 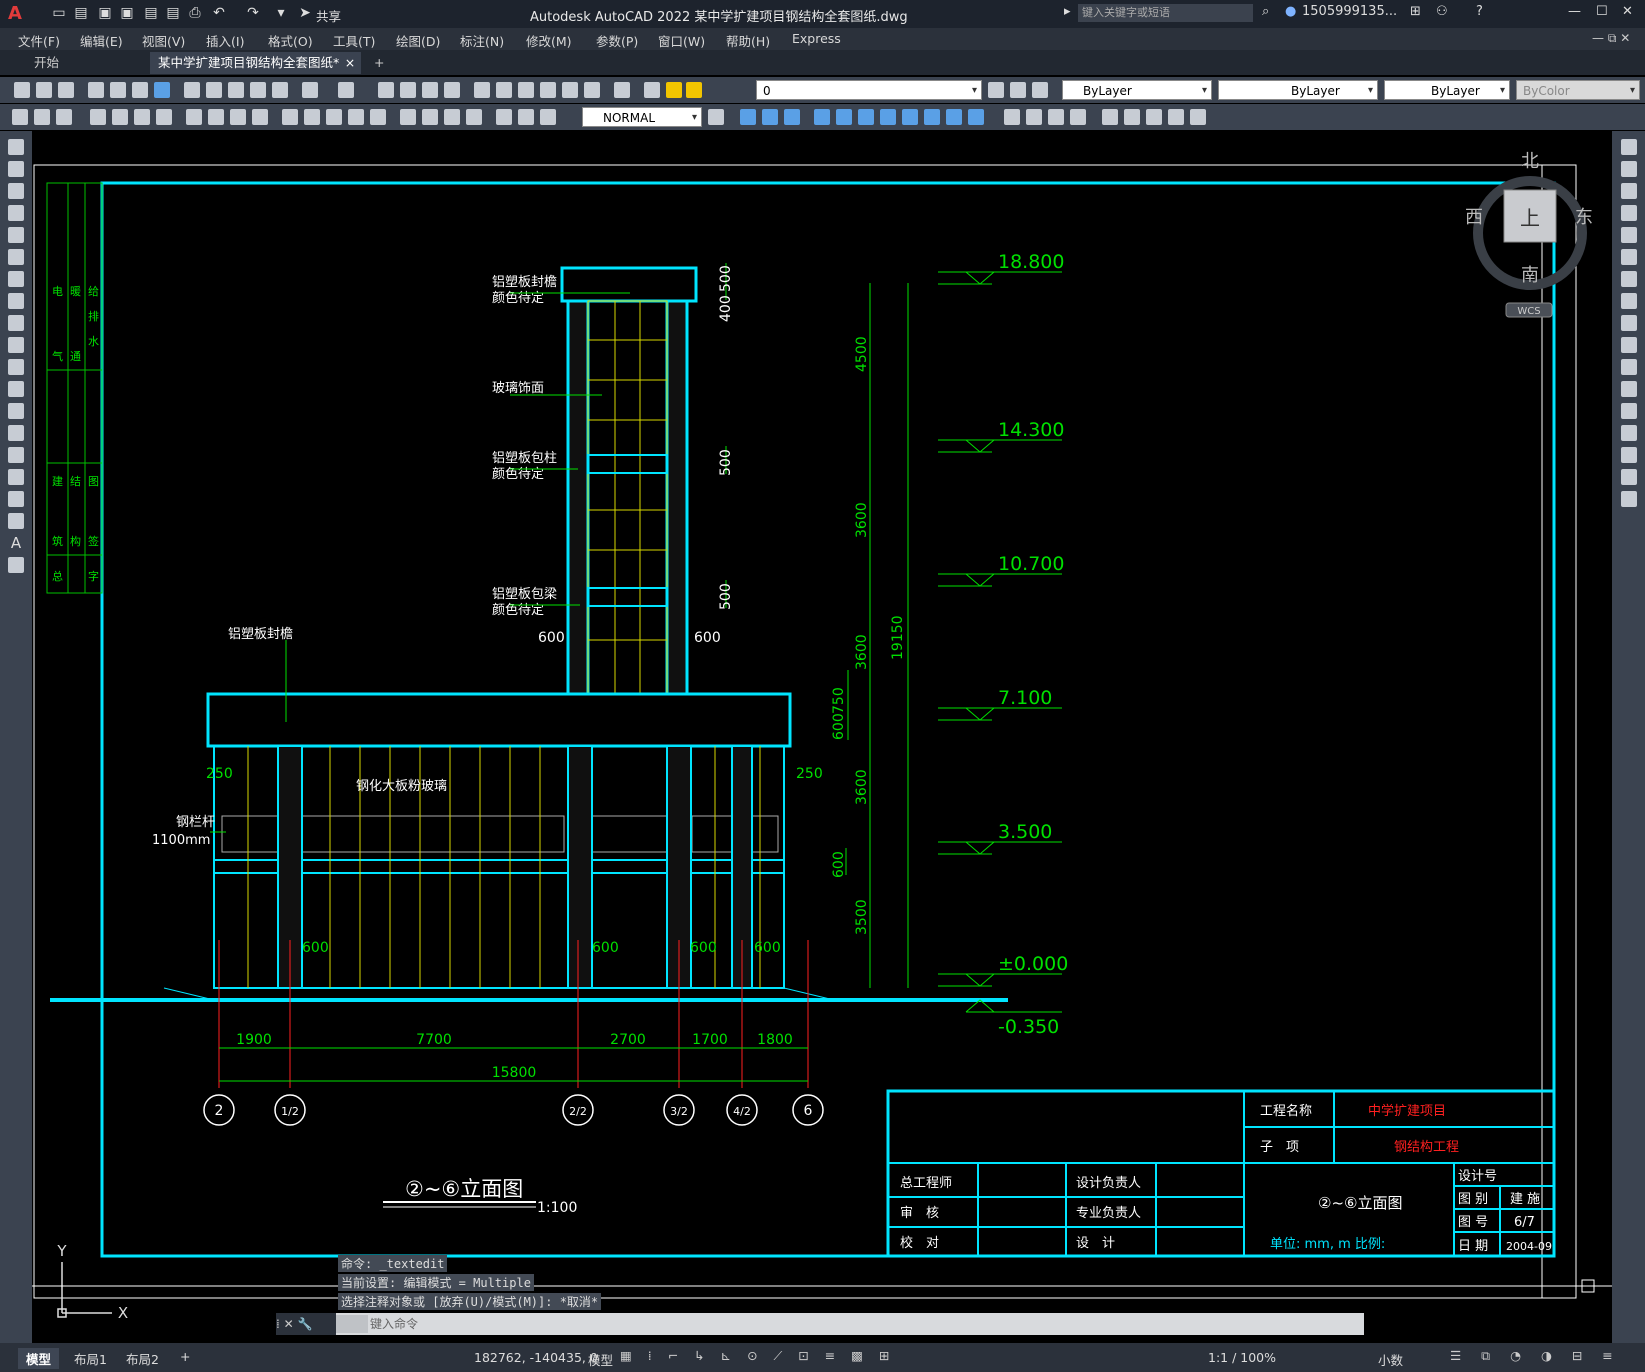 I want to click on zoom-window-icon, so click(x=430, y=90).